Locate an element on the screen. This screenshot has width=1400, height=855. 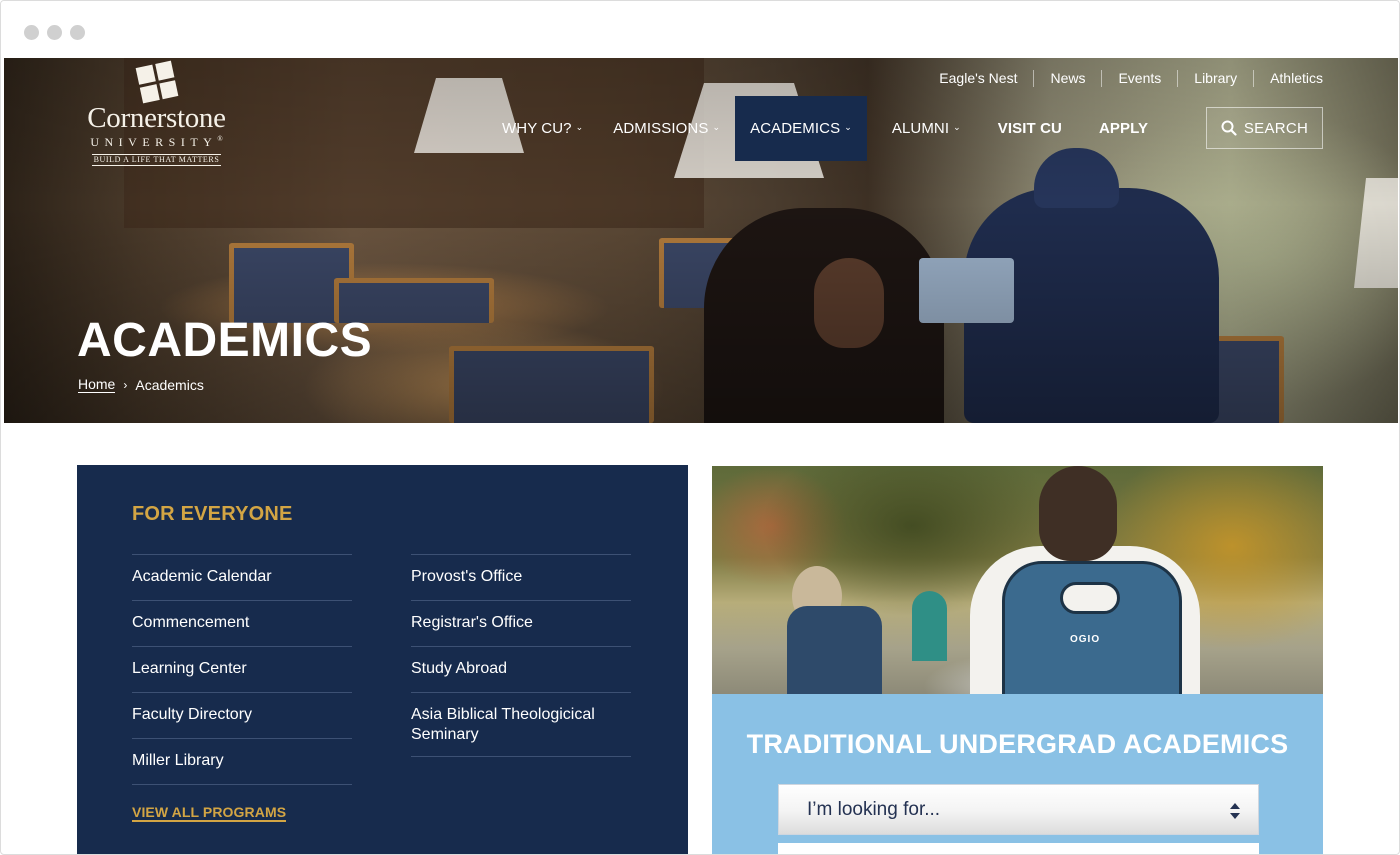
logo-subtitle: UNIVERSITY® is located at coordinates (156, 142).